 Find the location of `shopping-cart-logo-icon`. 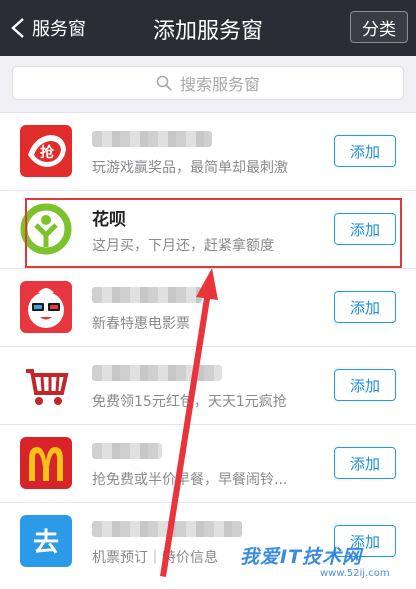

shopping-cart-logo-icon is located at coordinates (46, 385).